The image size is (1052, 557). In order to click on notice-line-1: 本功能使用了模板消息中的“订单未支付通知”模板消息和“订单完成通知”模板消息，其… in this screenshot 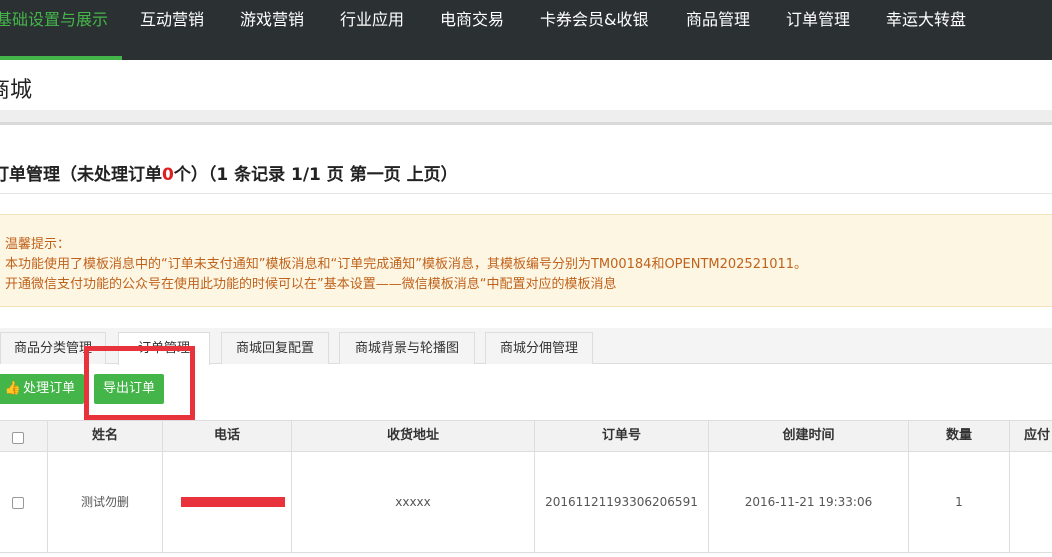, I will do `click(406, 264)`.